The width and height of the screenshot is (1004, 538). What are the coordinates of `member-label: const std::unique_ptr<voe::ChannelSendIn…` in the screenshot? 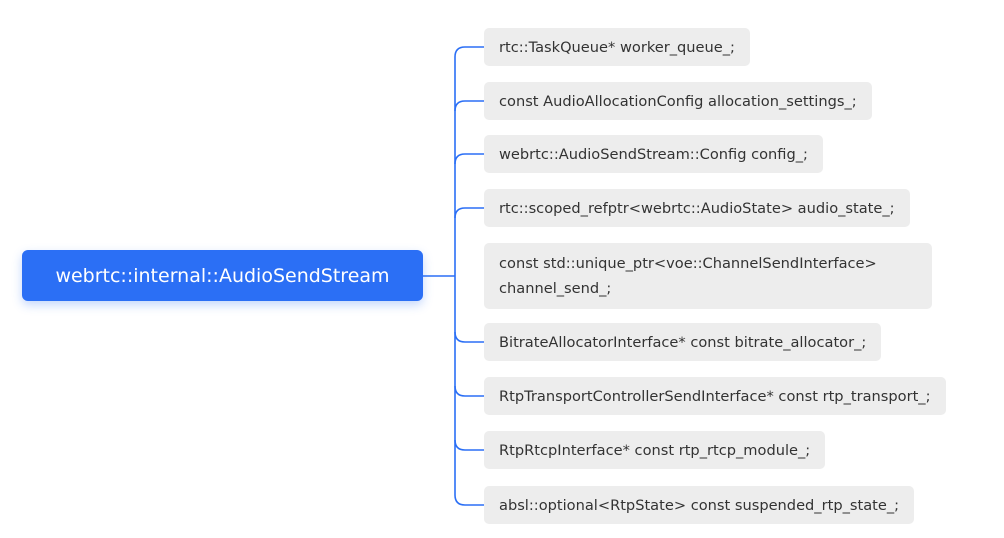 It's located at (688, 276).